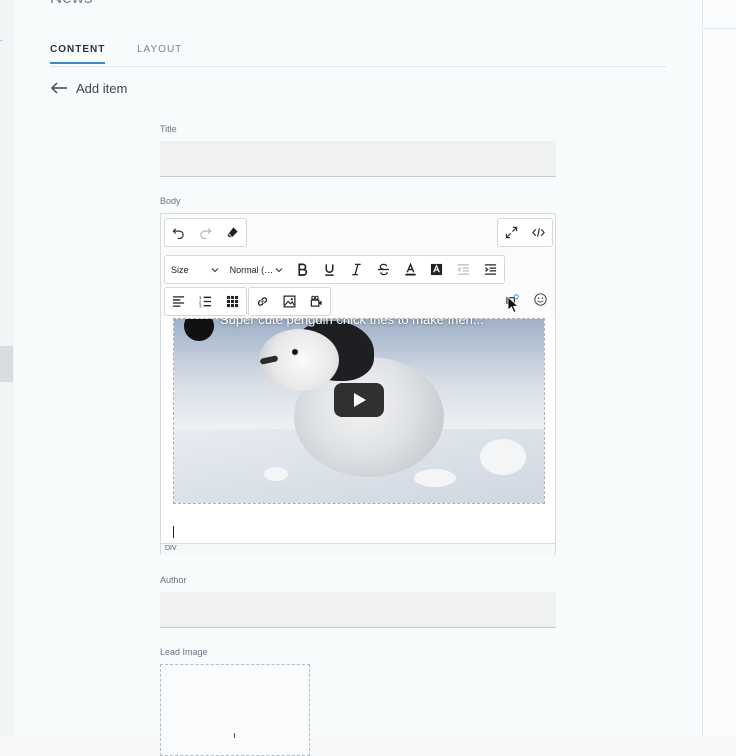  I want to click on undo-button, so click(178, 232).